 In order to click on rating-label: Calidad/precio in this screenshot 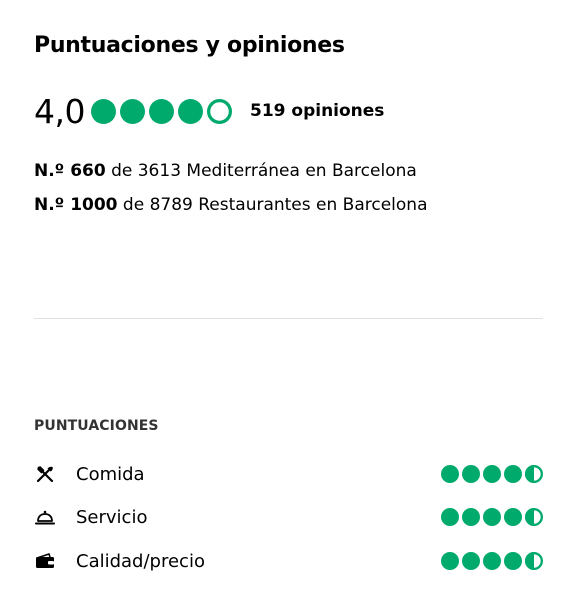, I will do `click(140, 561)`.